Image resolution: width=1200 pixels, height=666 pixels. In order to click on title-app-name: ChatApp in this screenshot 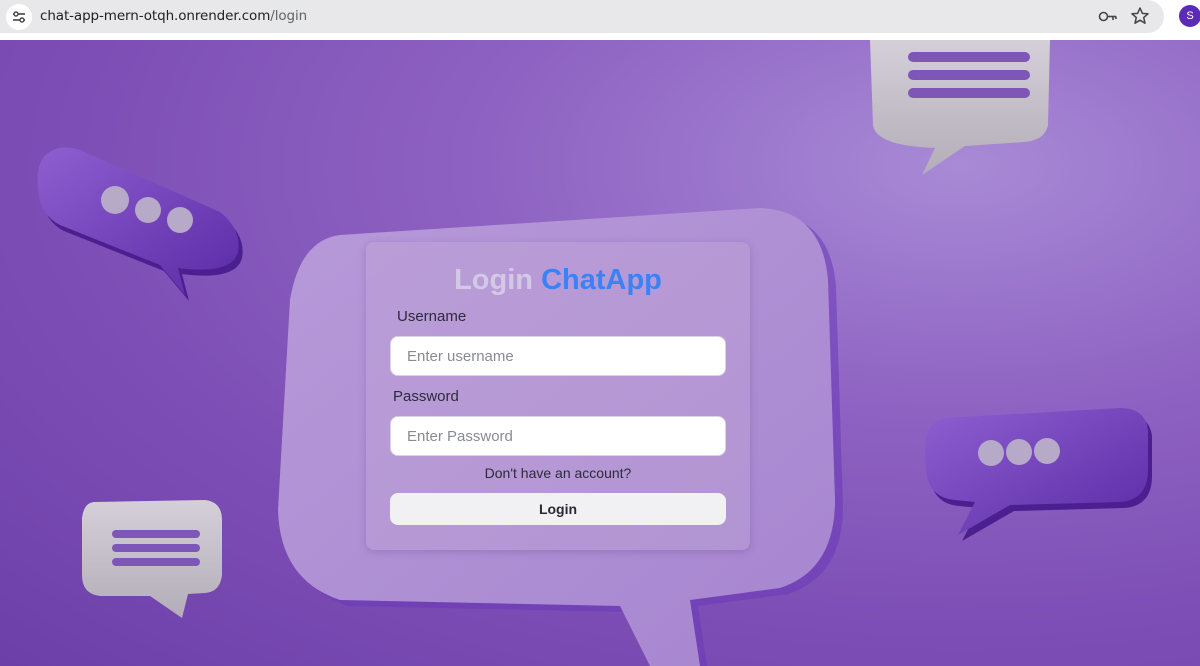, I will do `click(601, 280)`.